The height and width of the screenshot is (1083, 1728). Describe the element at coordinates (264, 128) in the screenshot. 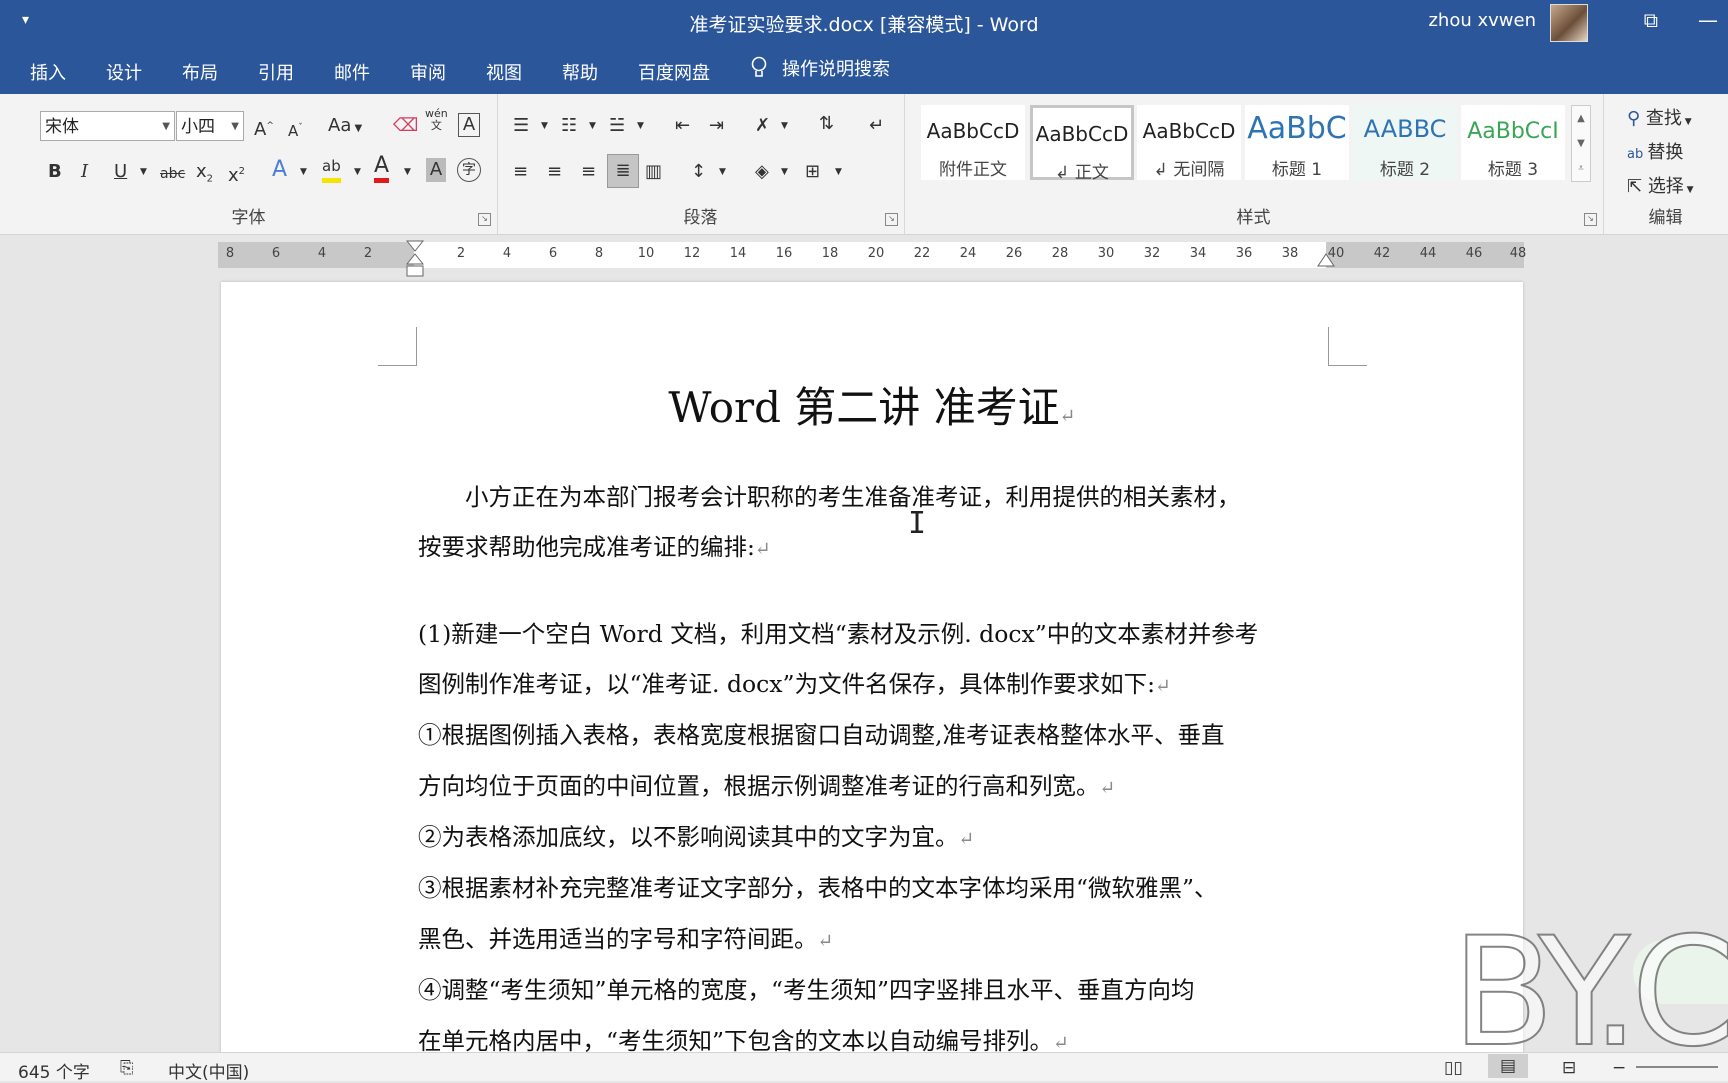

I see `grow-font-icon: A^` at that location.